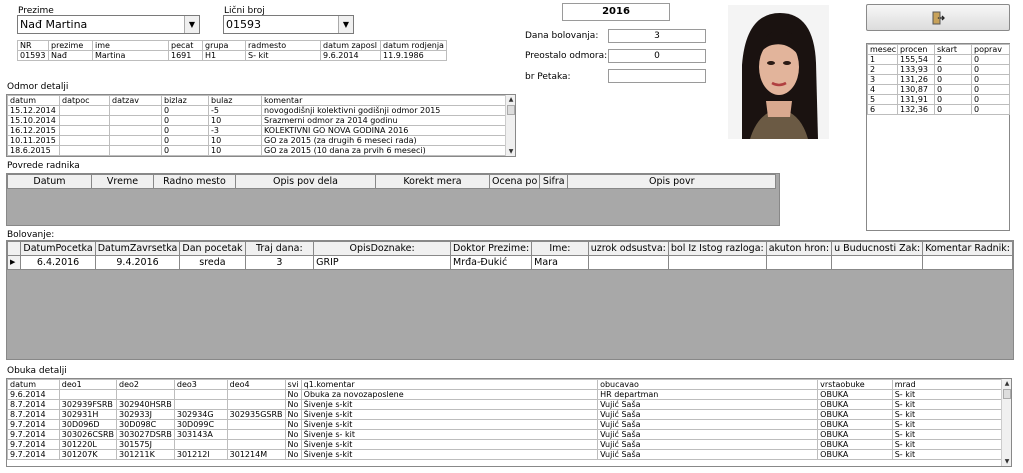 This screenshot has width=1023, height=473. Describe the element at coordinates (200, 454) in the screenshot. I see `table-cell: 301212I` at that location.